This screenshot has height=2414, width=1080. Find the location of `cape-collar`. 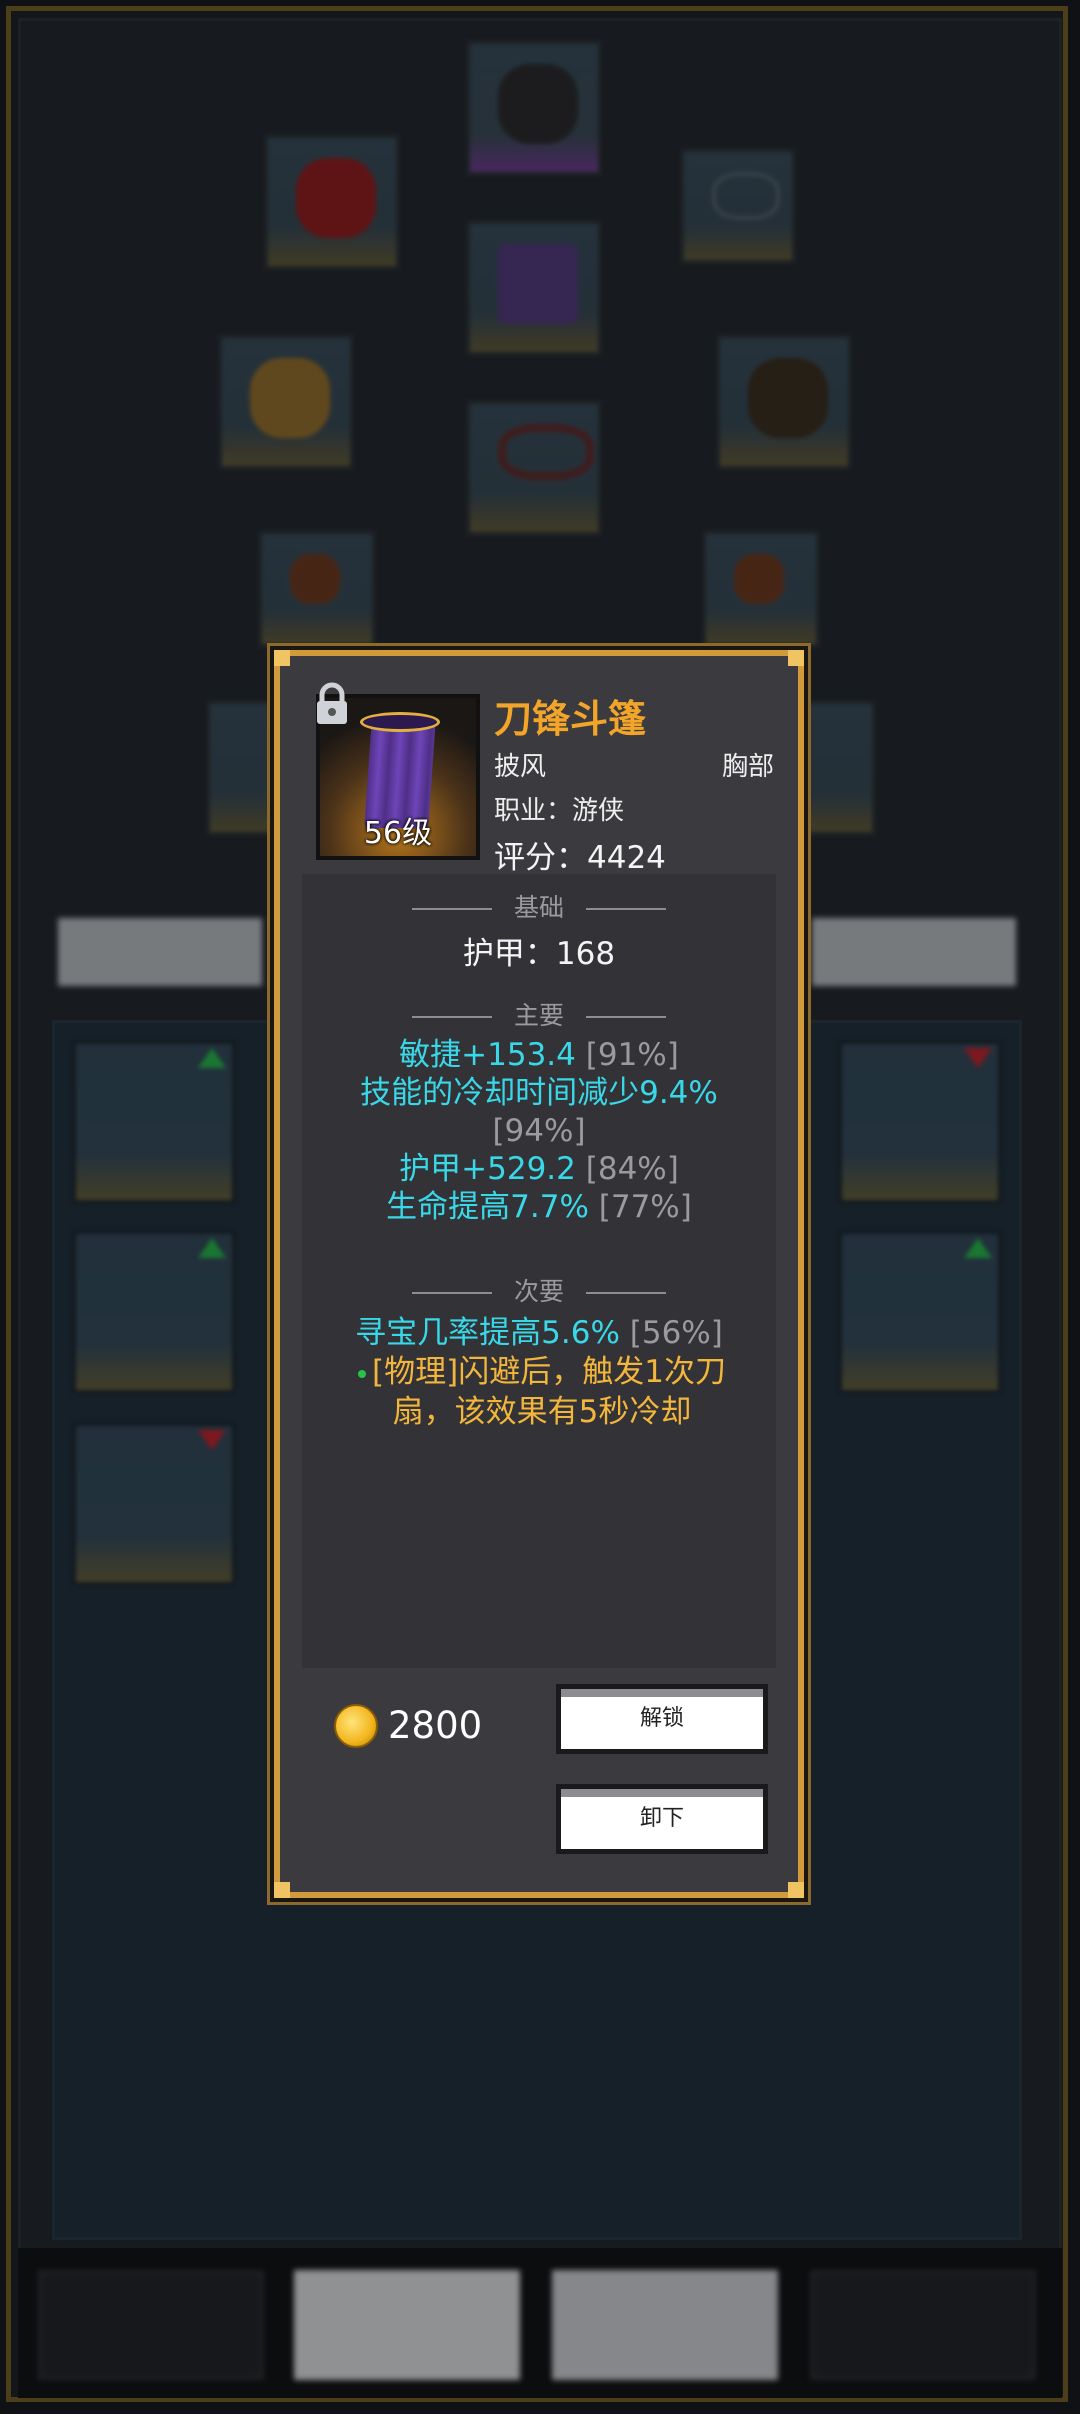

cape-collar is located at coordinates (400, 722).